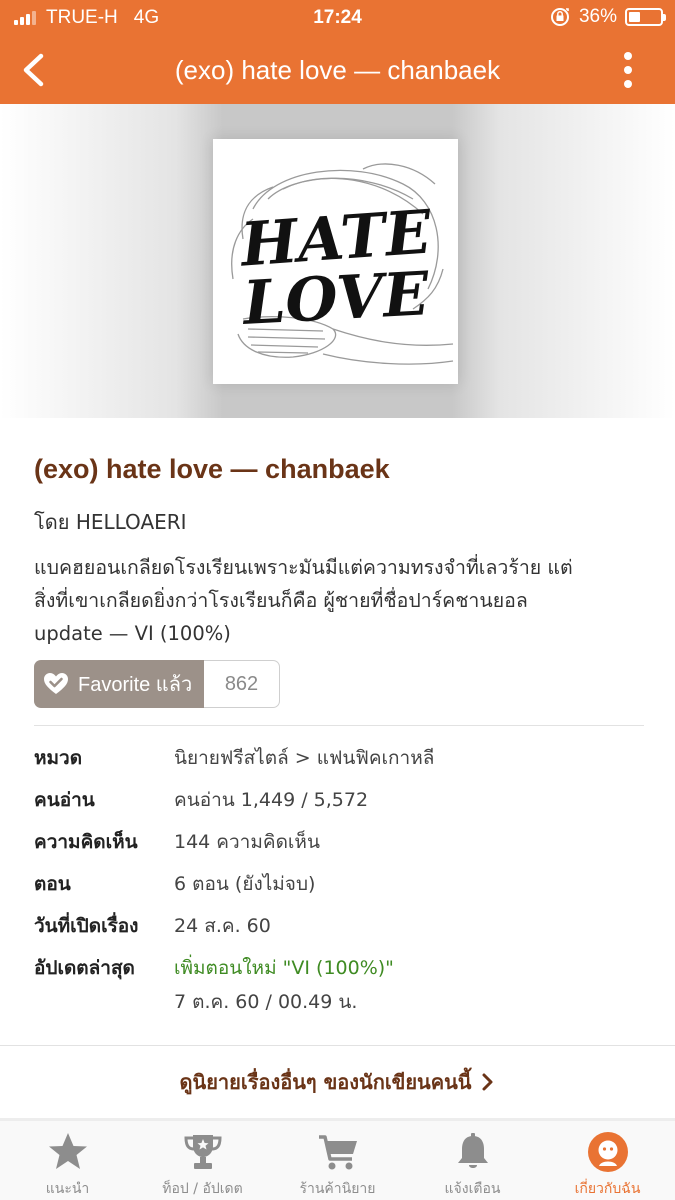 This screenshot has width=675, height=1200. I want to click on tab-about-me: เกี่ยวกับฉัน, so click(607, 1160).